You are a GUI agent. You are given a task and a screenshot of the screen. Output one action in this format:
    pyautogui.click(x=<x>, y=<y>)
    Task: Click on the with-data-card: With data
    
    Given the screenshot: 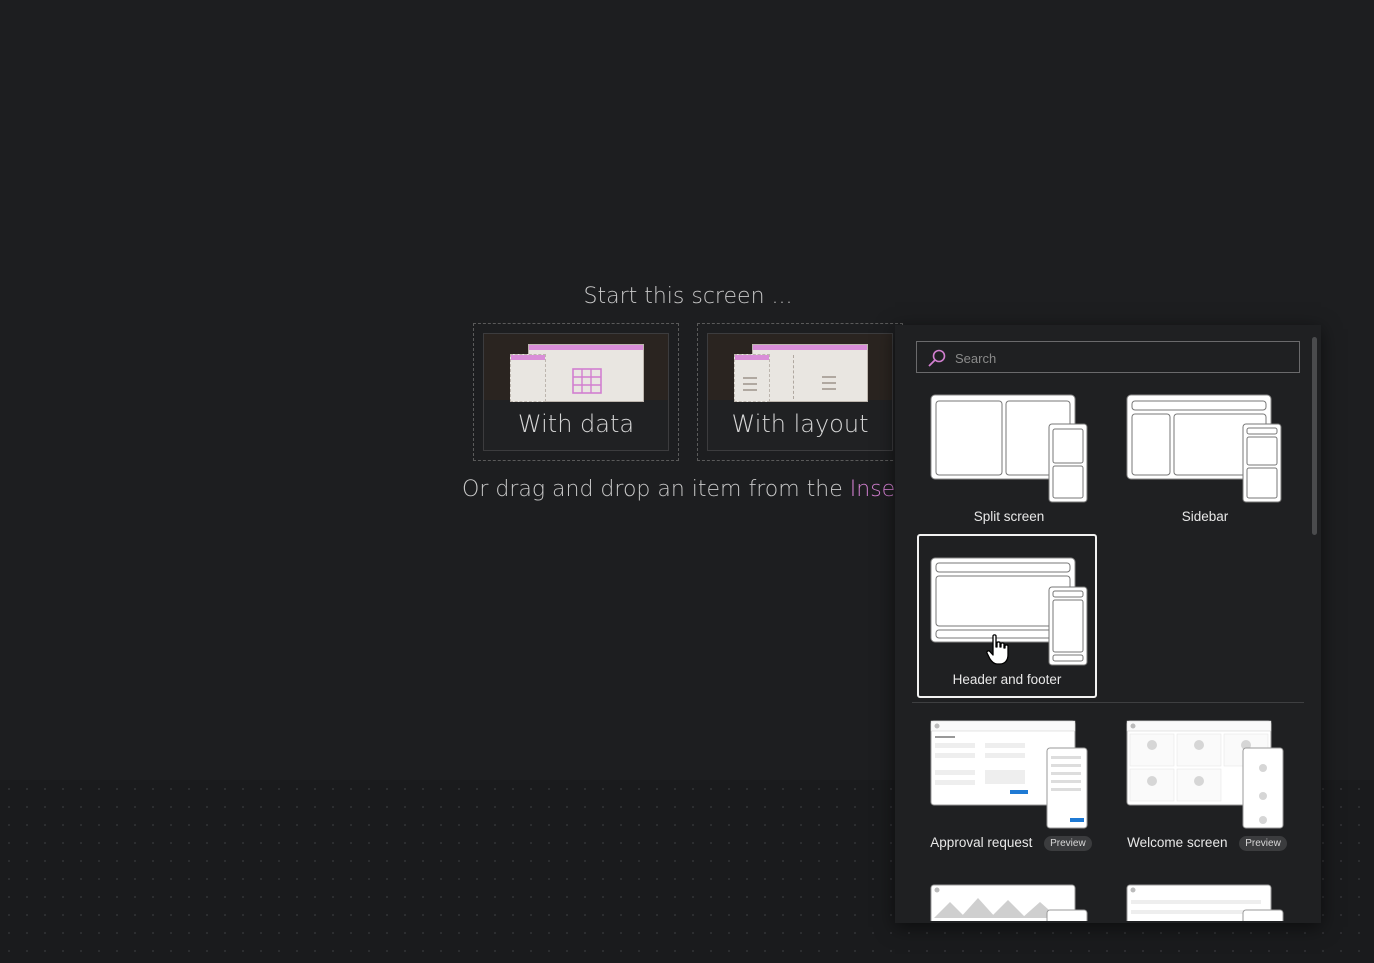 What is the action you would take?
    pyautogui.click(x=576, y=392)
    